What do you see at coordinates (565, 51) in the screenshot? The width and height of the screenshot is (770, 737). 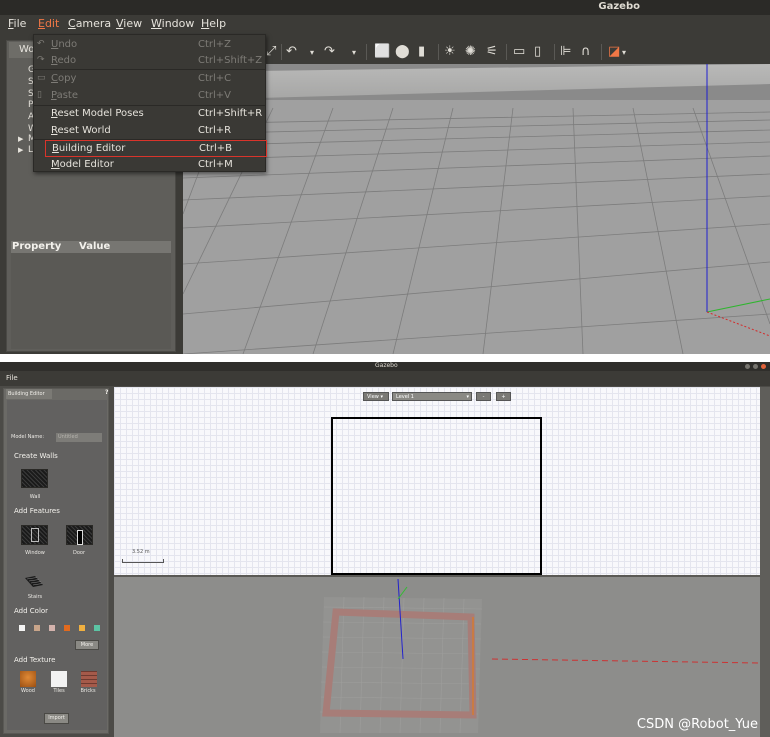 I see `align-icon: ⊫` at bounding box center [565, 51].